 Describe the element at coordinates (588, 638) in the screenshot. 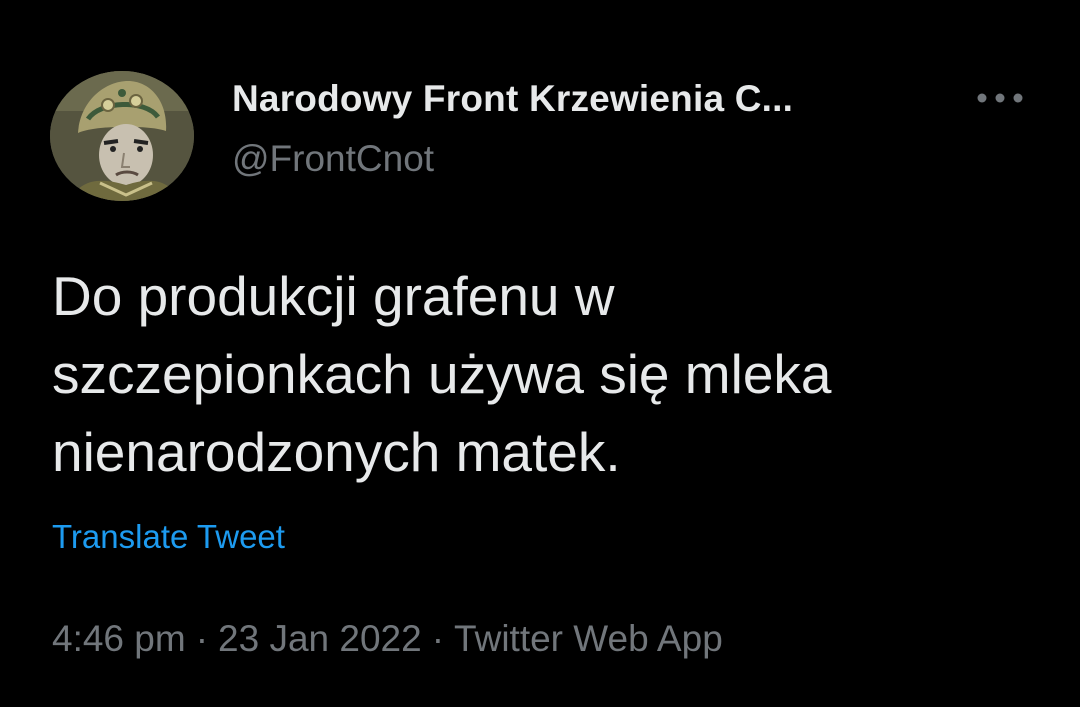

I see `tweet-source: Twitter Web App` at that location.